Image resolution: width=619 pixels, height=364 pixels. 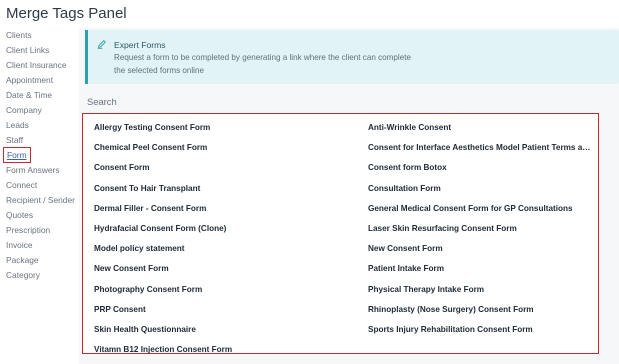 I want to click on sidebar-item-date-time: Date & Time, so click(x=36, y=95).